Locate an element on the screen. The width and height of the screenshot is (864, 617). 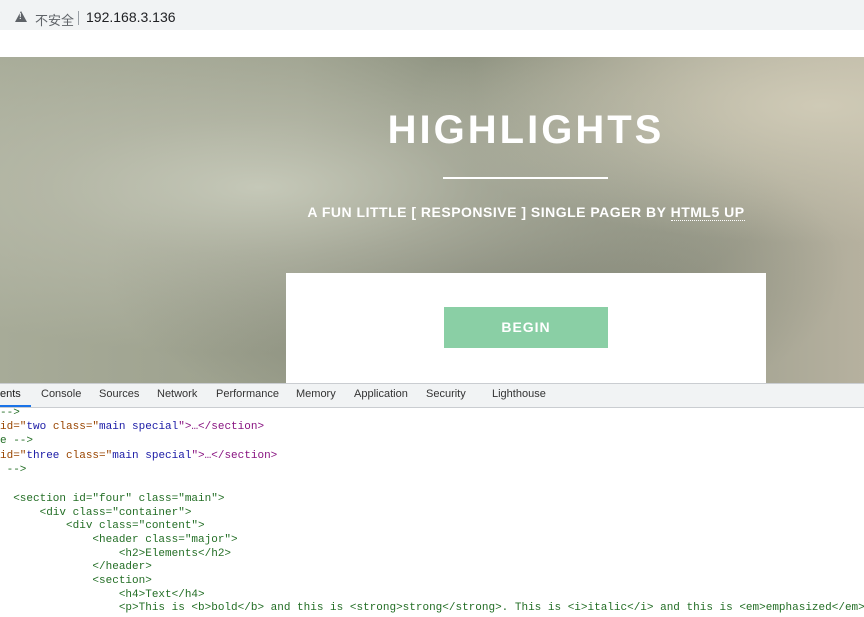
tab-performance: Performance is located at coordinates (247, 394).